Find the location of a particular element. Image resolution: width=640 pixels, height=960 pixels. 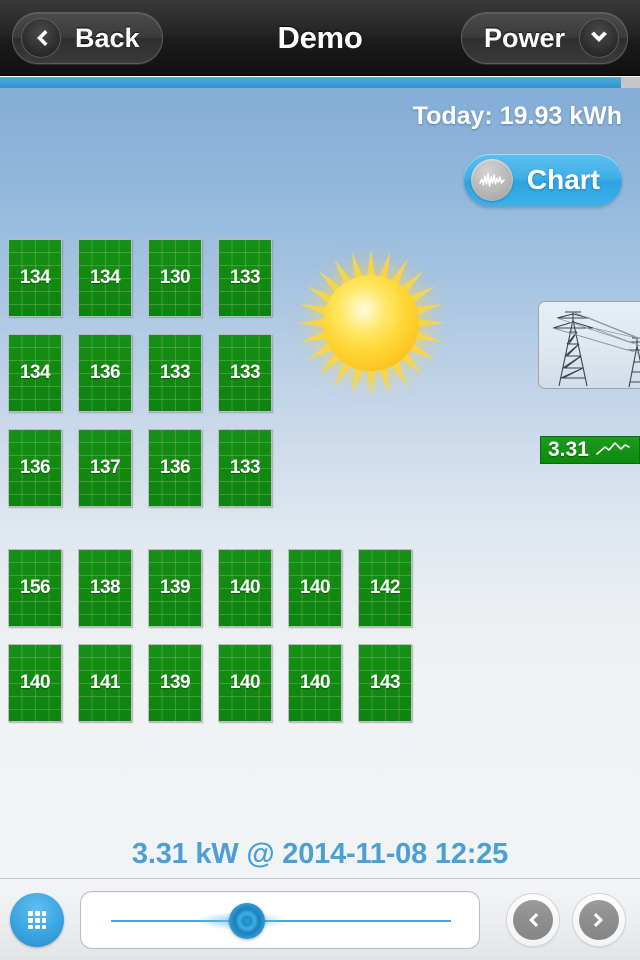

solar-panel: 141 is located at coordinates (105, 683).